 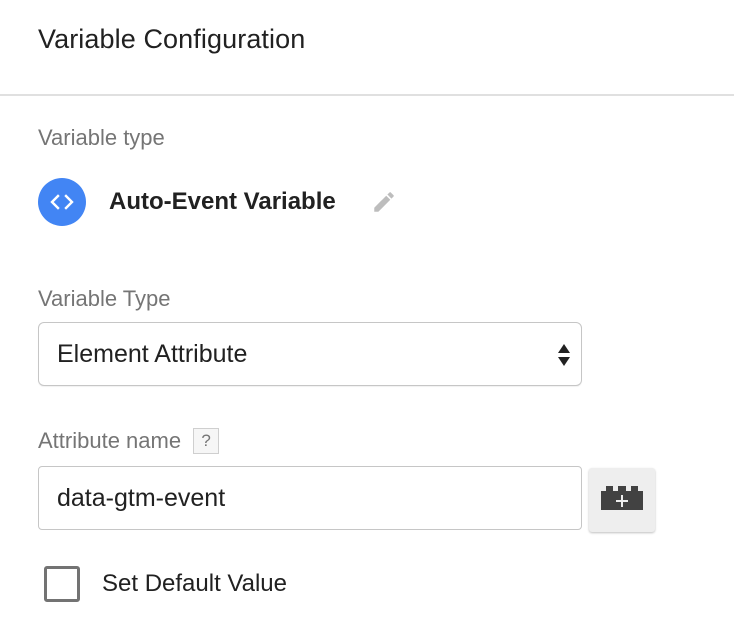 I want to click on attribute-name-input, so click(x=310, y=498).